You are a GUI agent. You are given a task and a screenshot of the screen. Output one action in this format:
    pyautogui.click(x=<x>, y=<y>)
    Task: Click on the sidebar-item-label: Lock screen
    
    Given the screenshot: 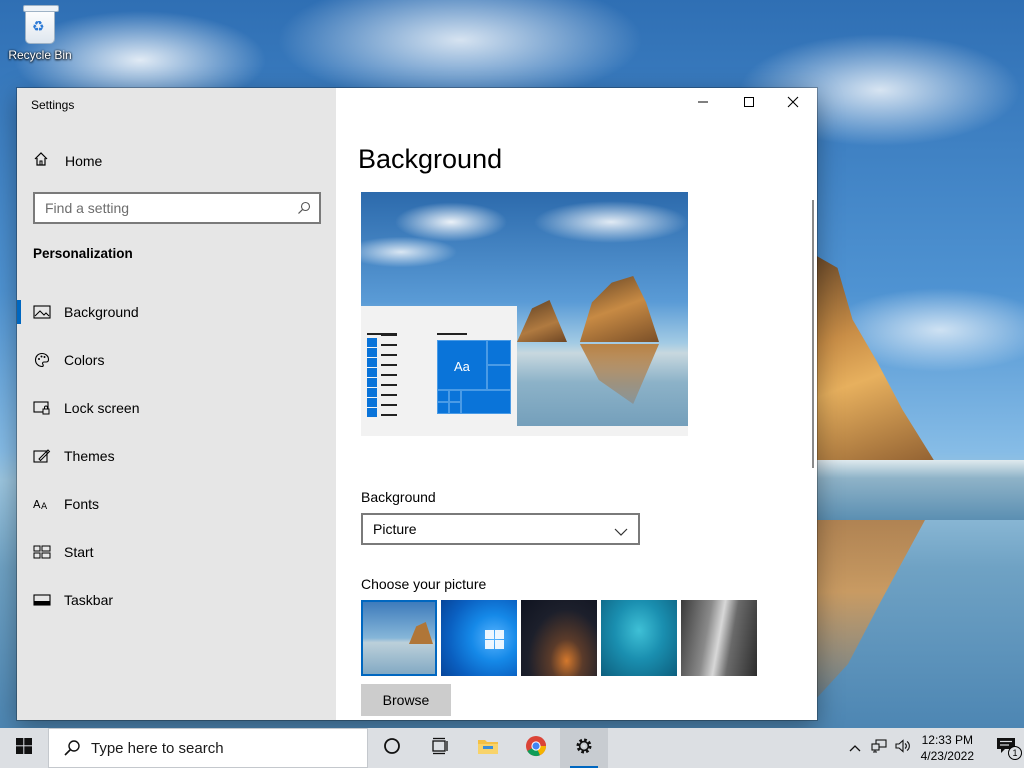 What is the action you would take?
    pyautogui.click(x=102, y=408)
    